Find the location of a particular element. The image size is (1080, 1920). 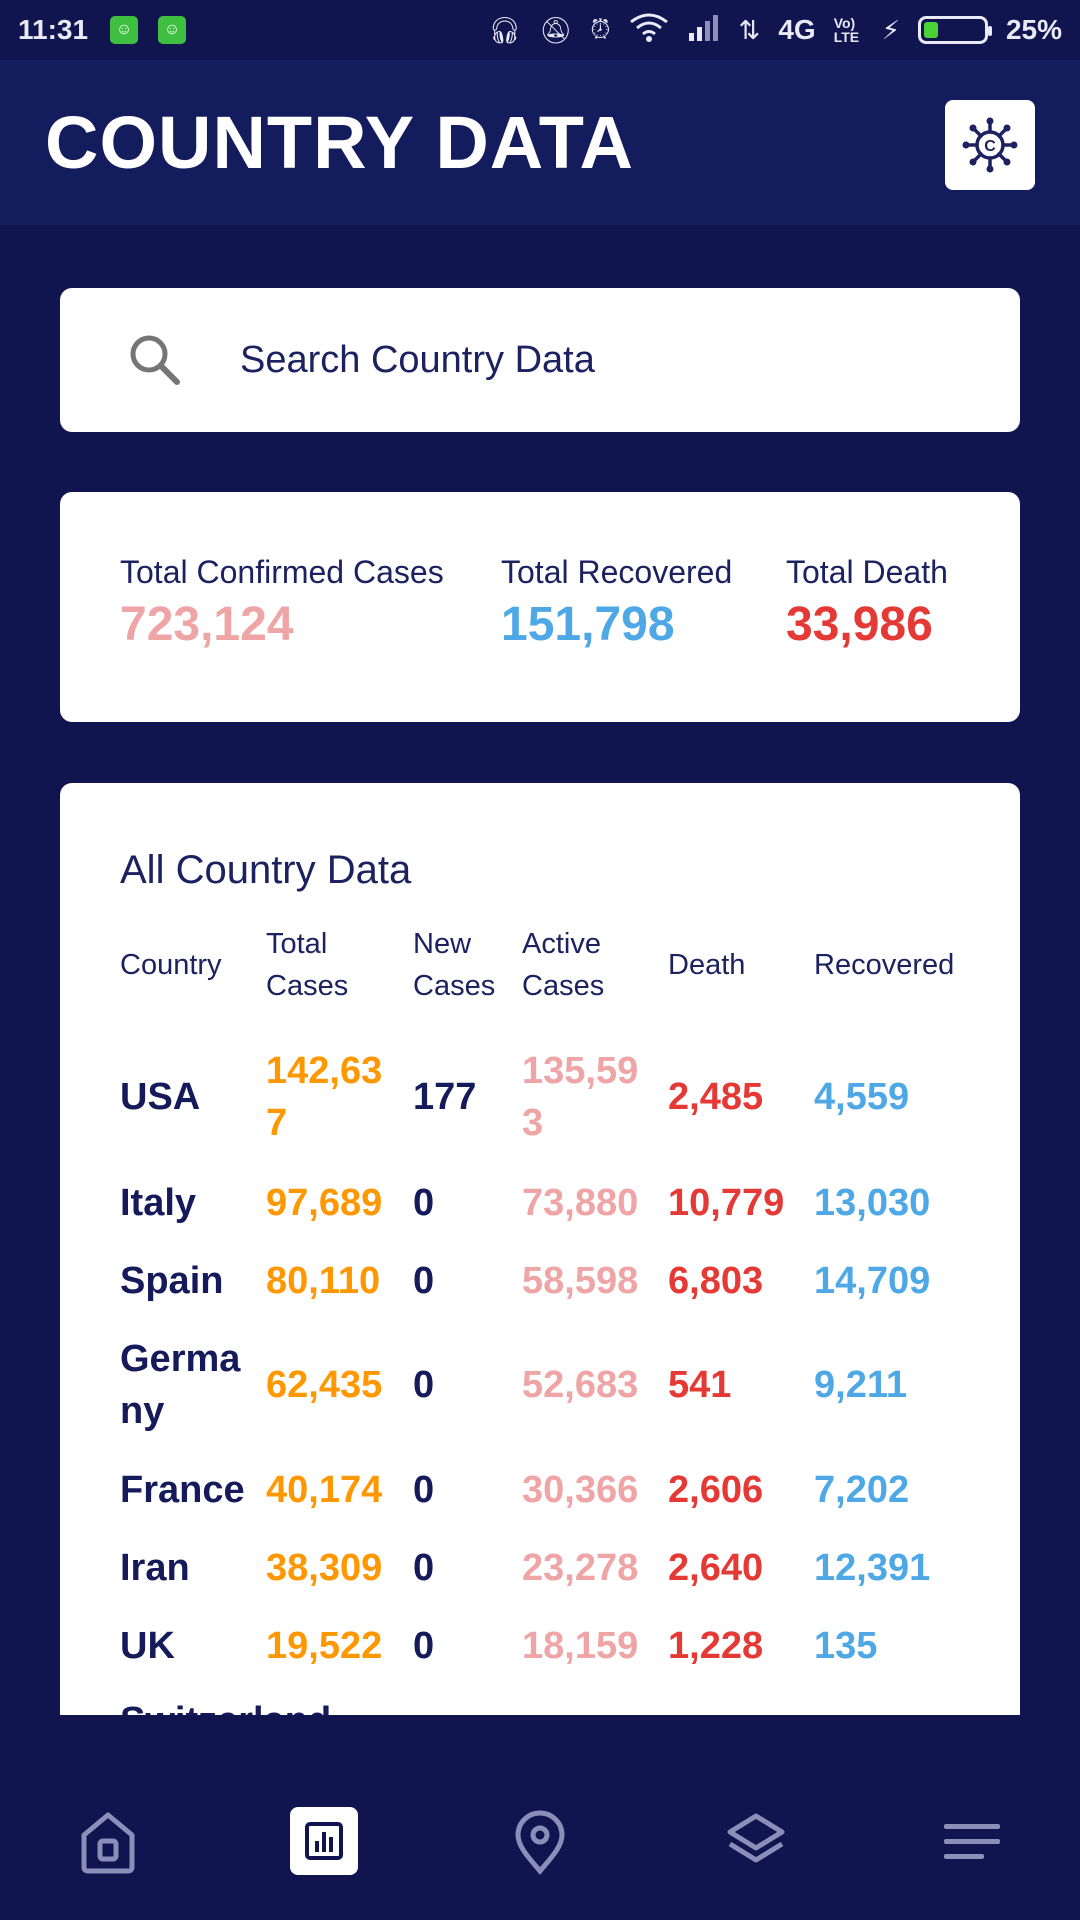

total-recovered-label: Total Recovered is located at coordinates (617, 572).